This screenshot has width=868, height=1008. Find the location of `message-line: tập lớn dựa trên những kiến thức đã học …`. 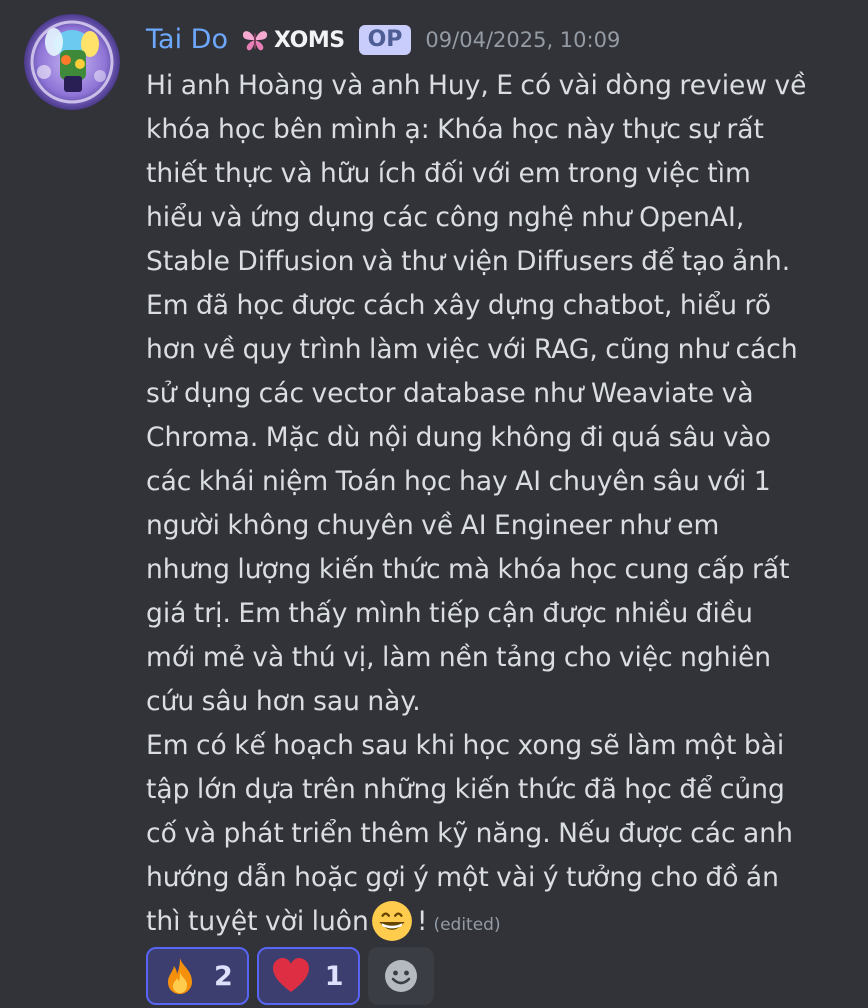

message-line: tập lớn dựa trên những kiến thức đã học … is located at coordinates (465, 789).